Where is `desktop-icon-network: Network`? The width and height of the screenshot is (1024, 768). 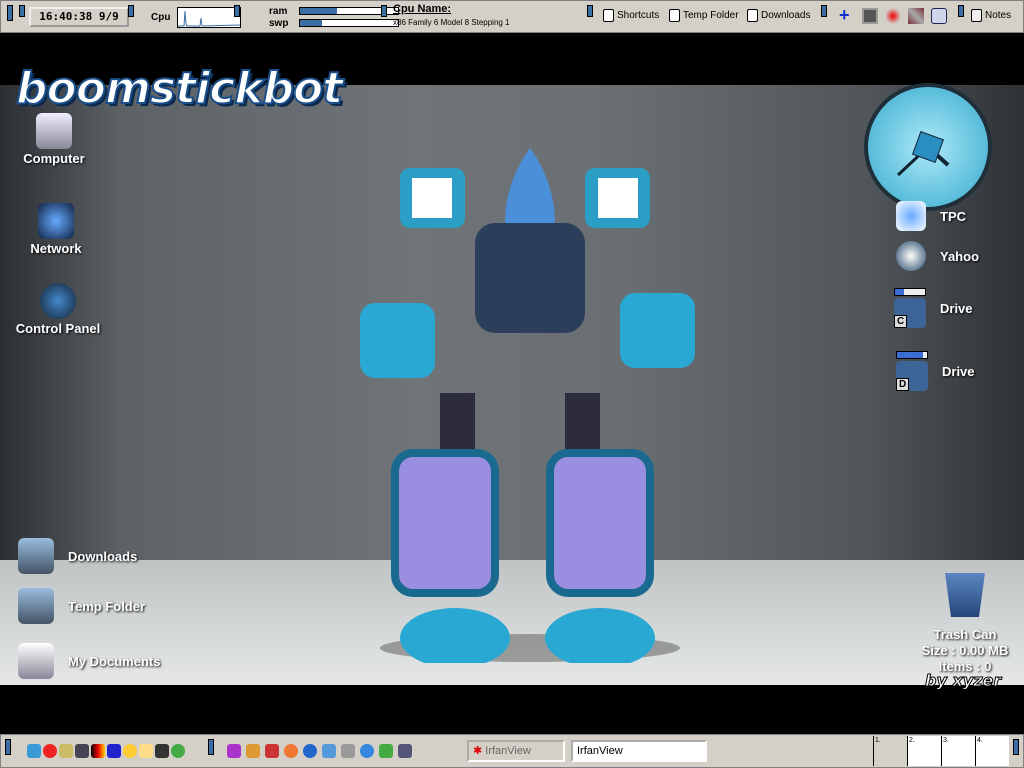
desktop-icon-network: Network is located at coordinates (56, 229).